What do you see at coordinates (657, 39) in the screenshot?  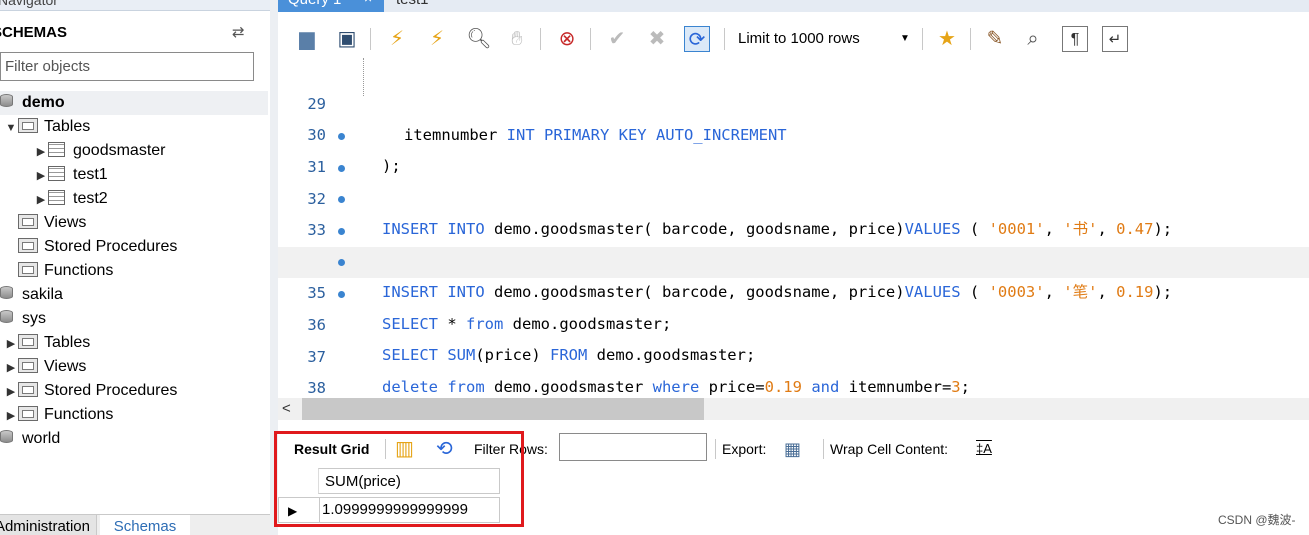 I see `rollback-icon: ✖` at bounding box center [657, 39].